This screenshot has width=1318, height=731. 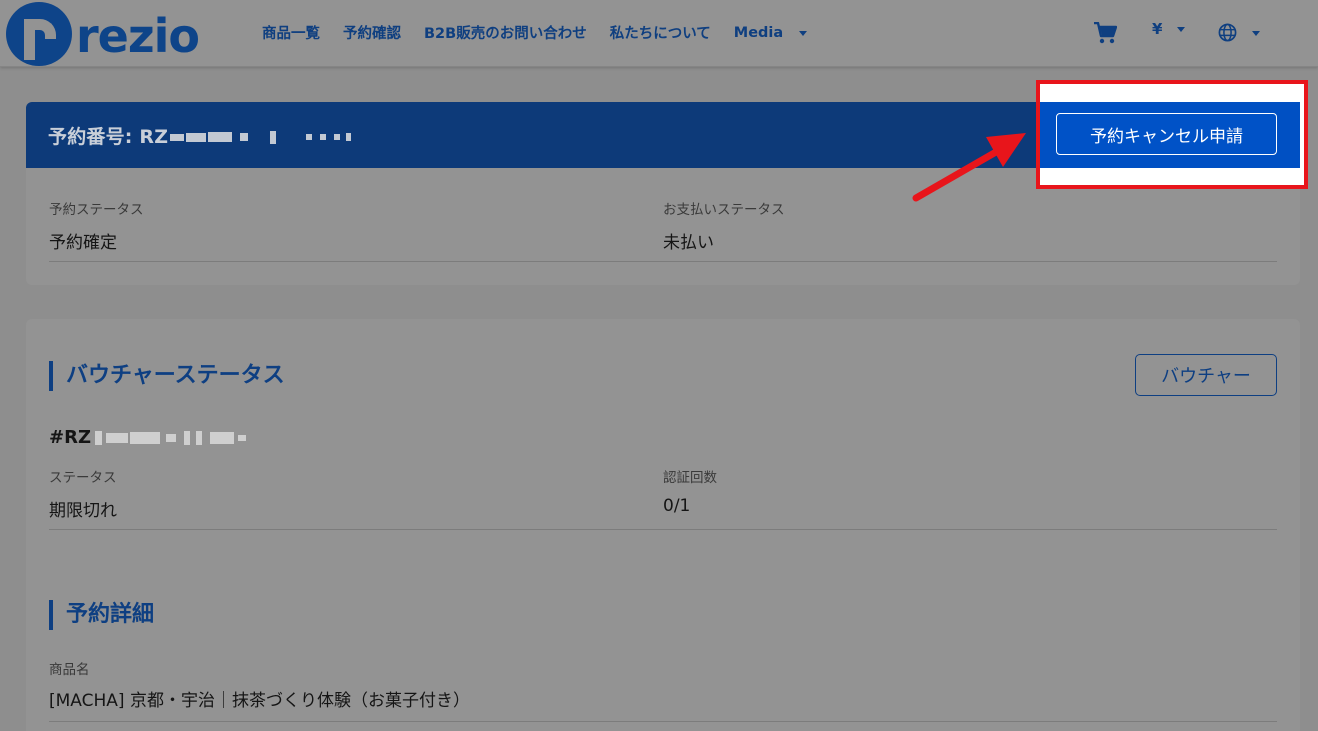 I want to click on booking-number: 予約番号: RZ, so click(x=200, y=135).